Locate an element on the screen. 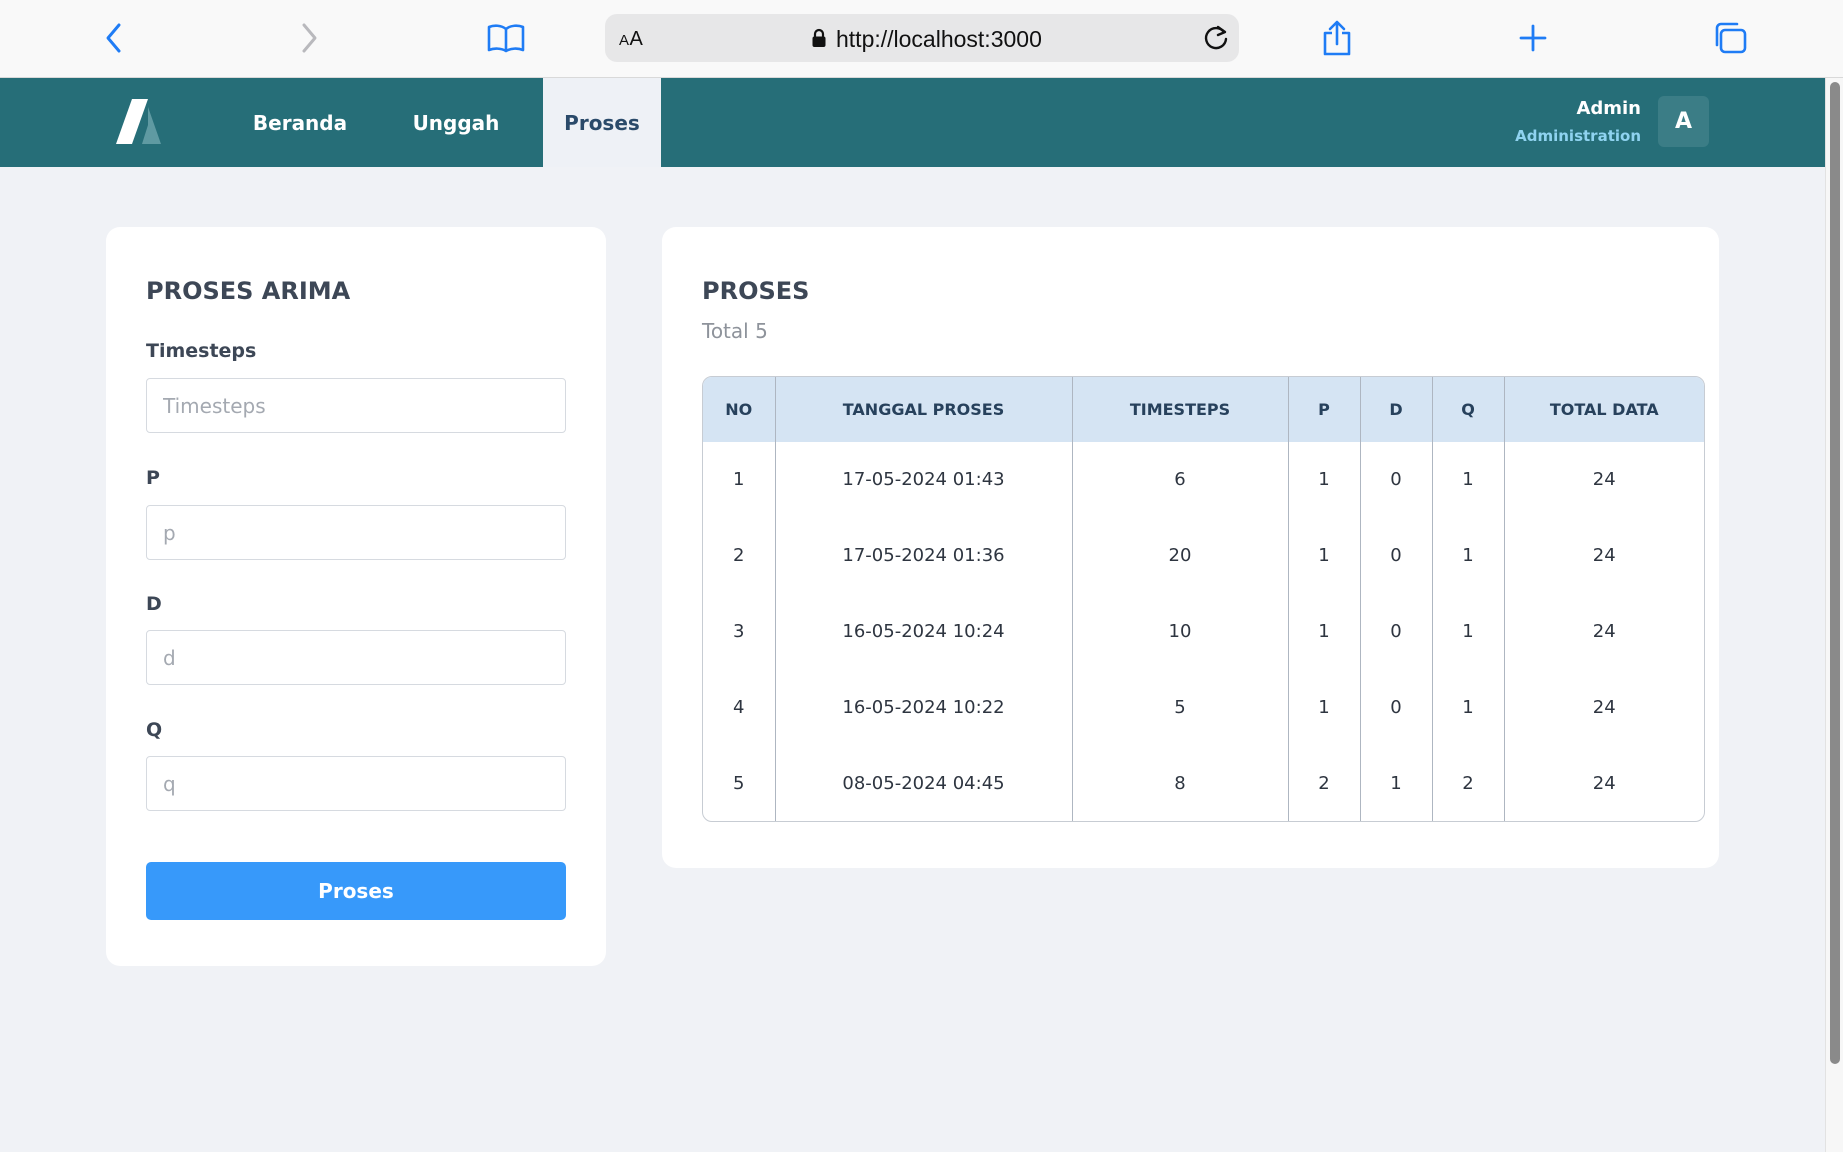  table-cell: 08-05-2024 04:45 is located at coordinates (924, 783).